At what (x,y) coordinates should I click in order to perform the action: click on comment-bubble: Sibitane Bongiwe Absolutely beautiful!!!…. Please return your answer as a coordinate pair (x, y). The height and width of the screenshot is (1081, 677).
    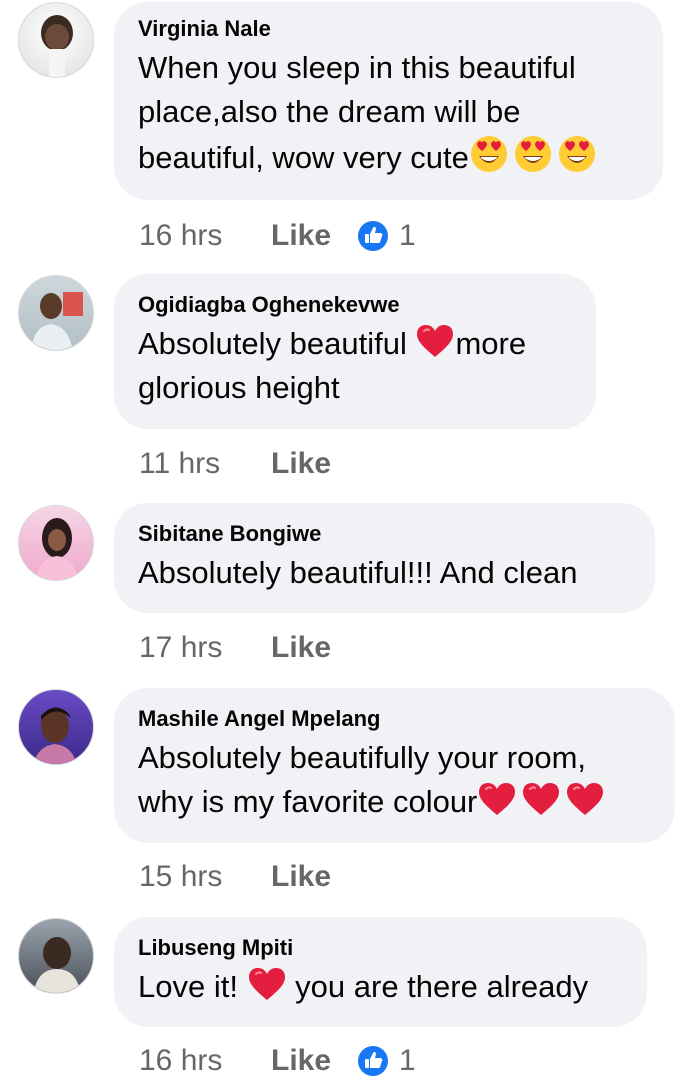
    Looking at the image, I should click on (384, 558).